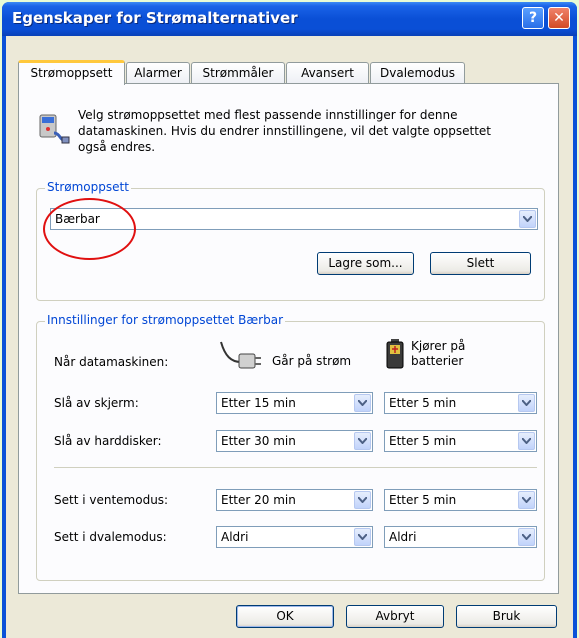  Describe the element at coordinates (460, 537) in the screenshot. I see `hibernate-battery-select: Aldri` at that location.